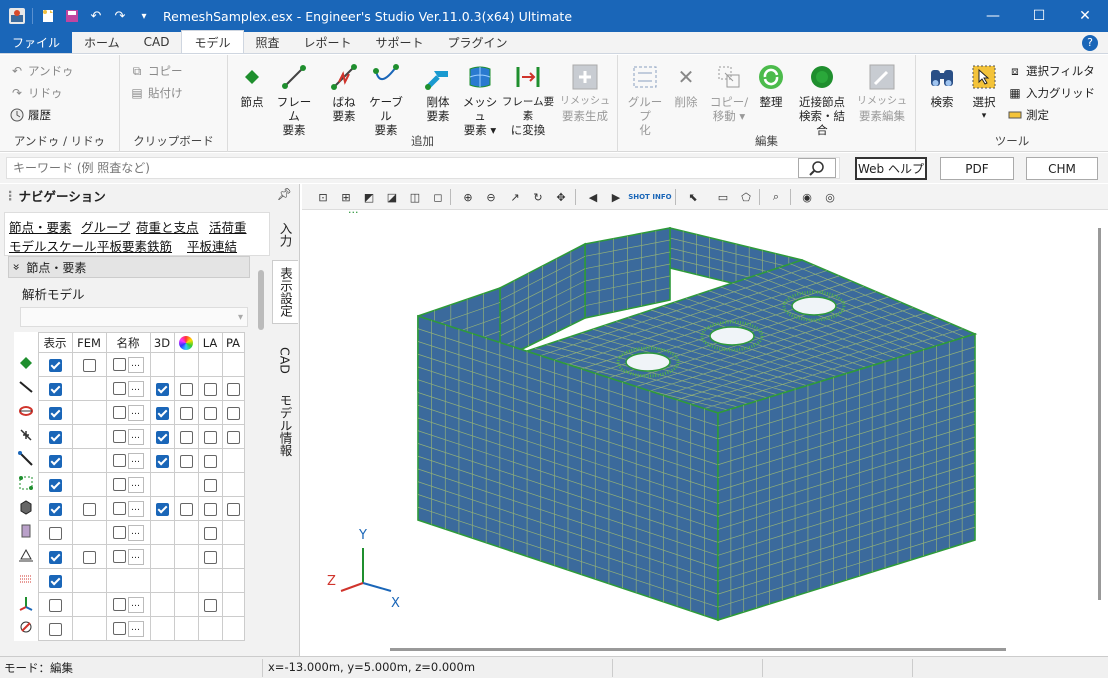  What do you see at coordinates (1051, 93) in the screenshot?
I see `input-grid-button: ▦ 入力グリッド` at bounding box center [1051, 93].